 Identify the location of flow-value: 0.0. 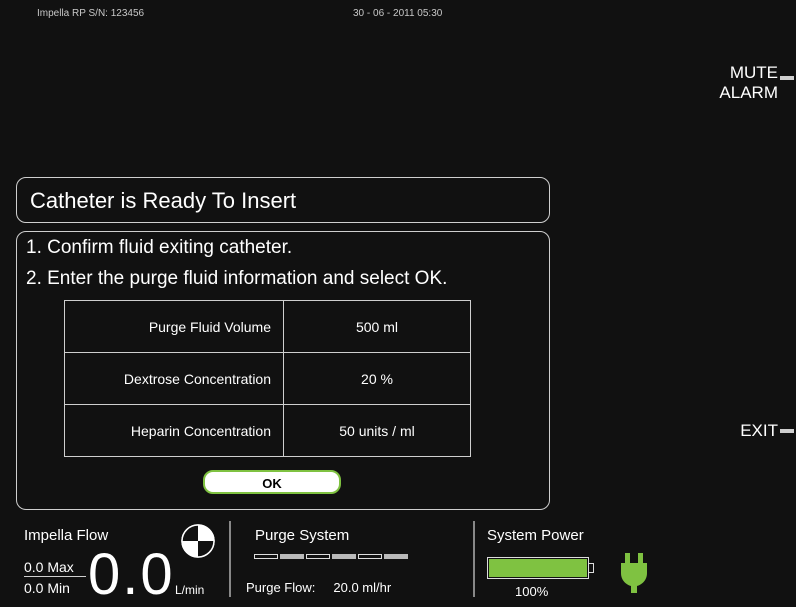
(131, 574).